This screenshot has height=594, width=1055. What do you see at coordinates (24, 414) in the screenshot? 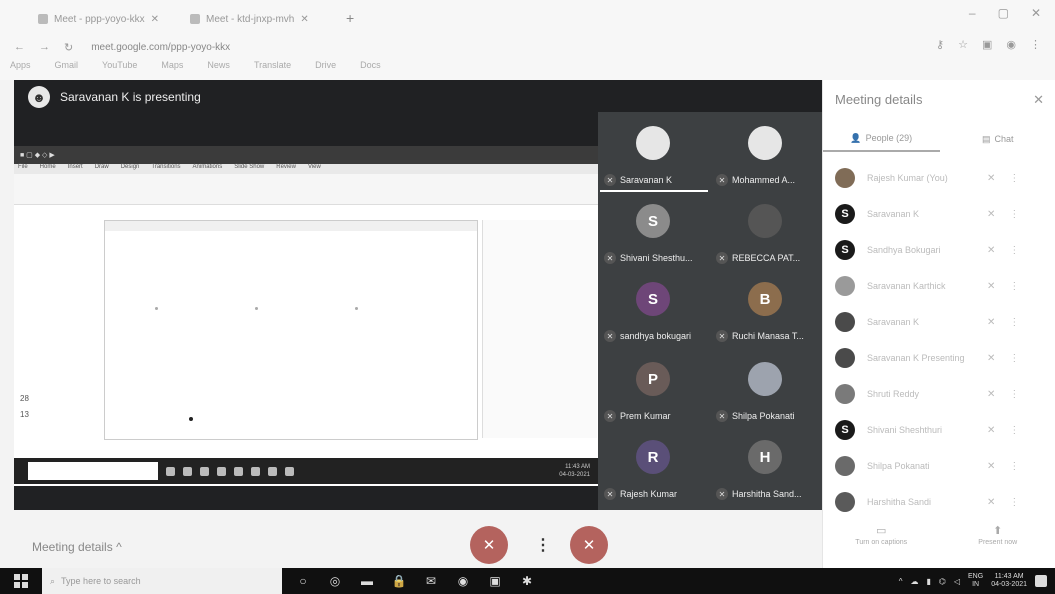
I see `slide-number: 13` at bounding box center [24, 414].